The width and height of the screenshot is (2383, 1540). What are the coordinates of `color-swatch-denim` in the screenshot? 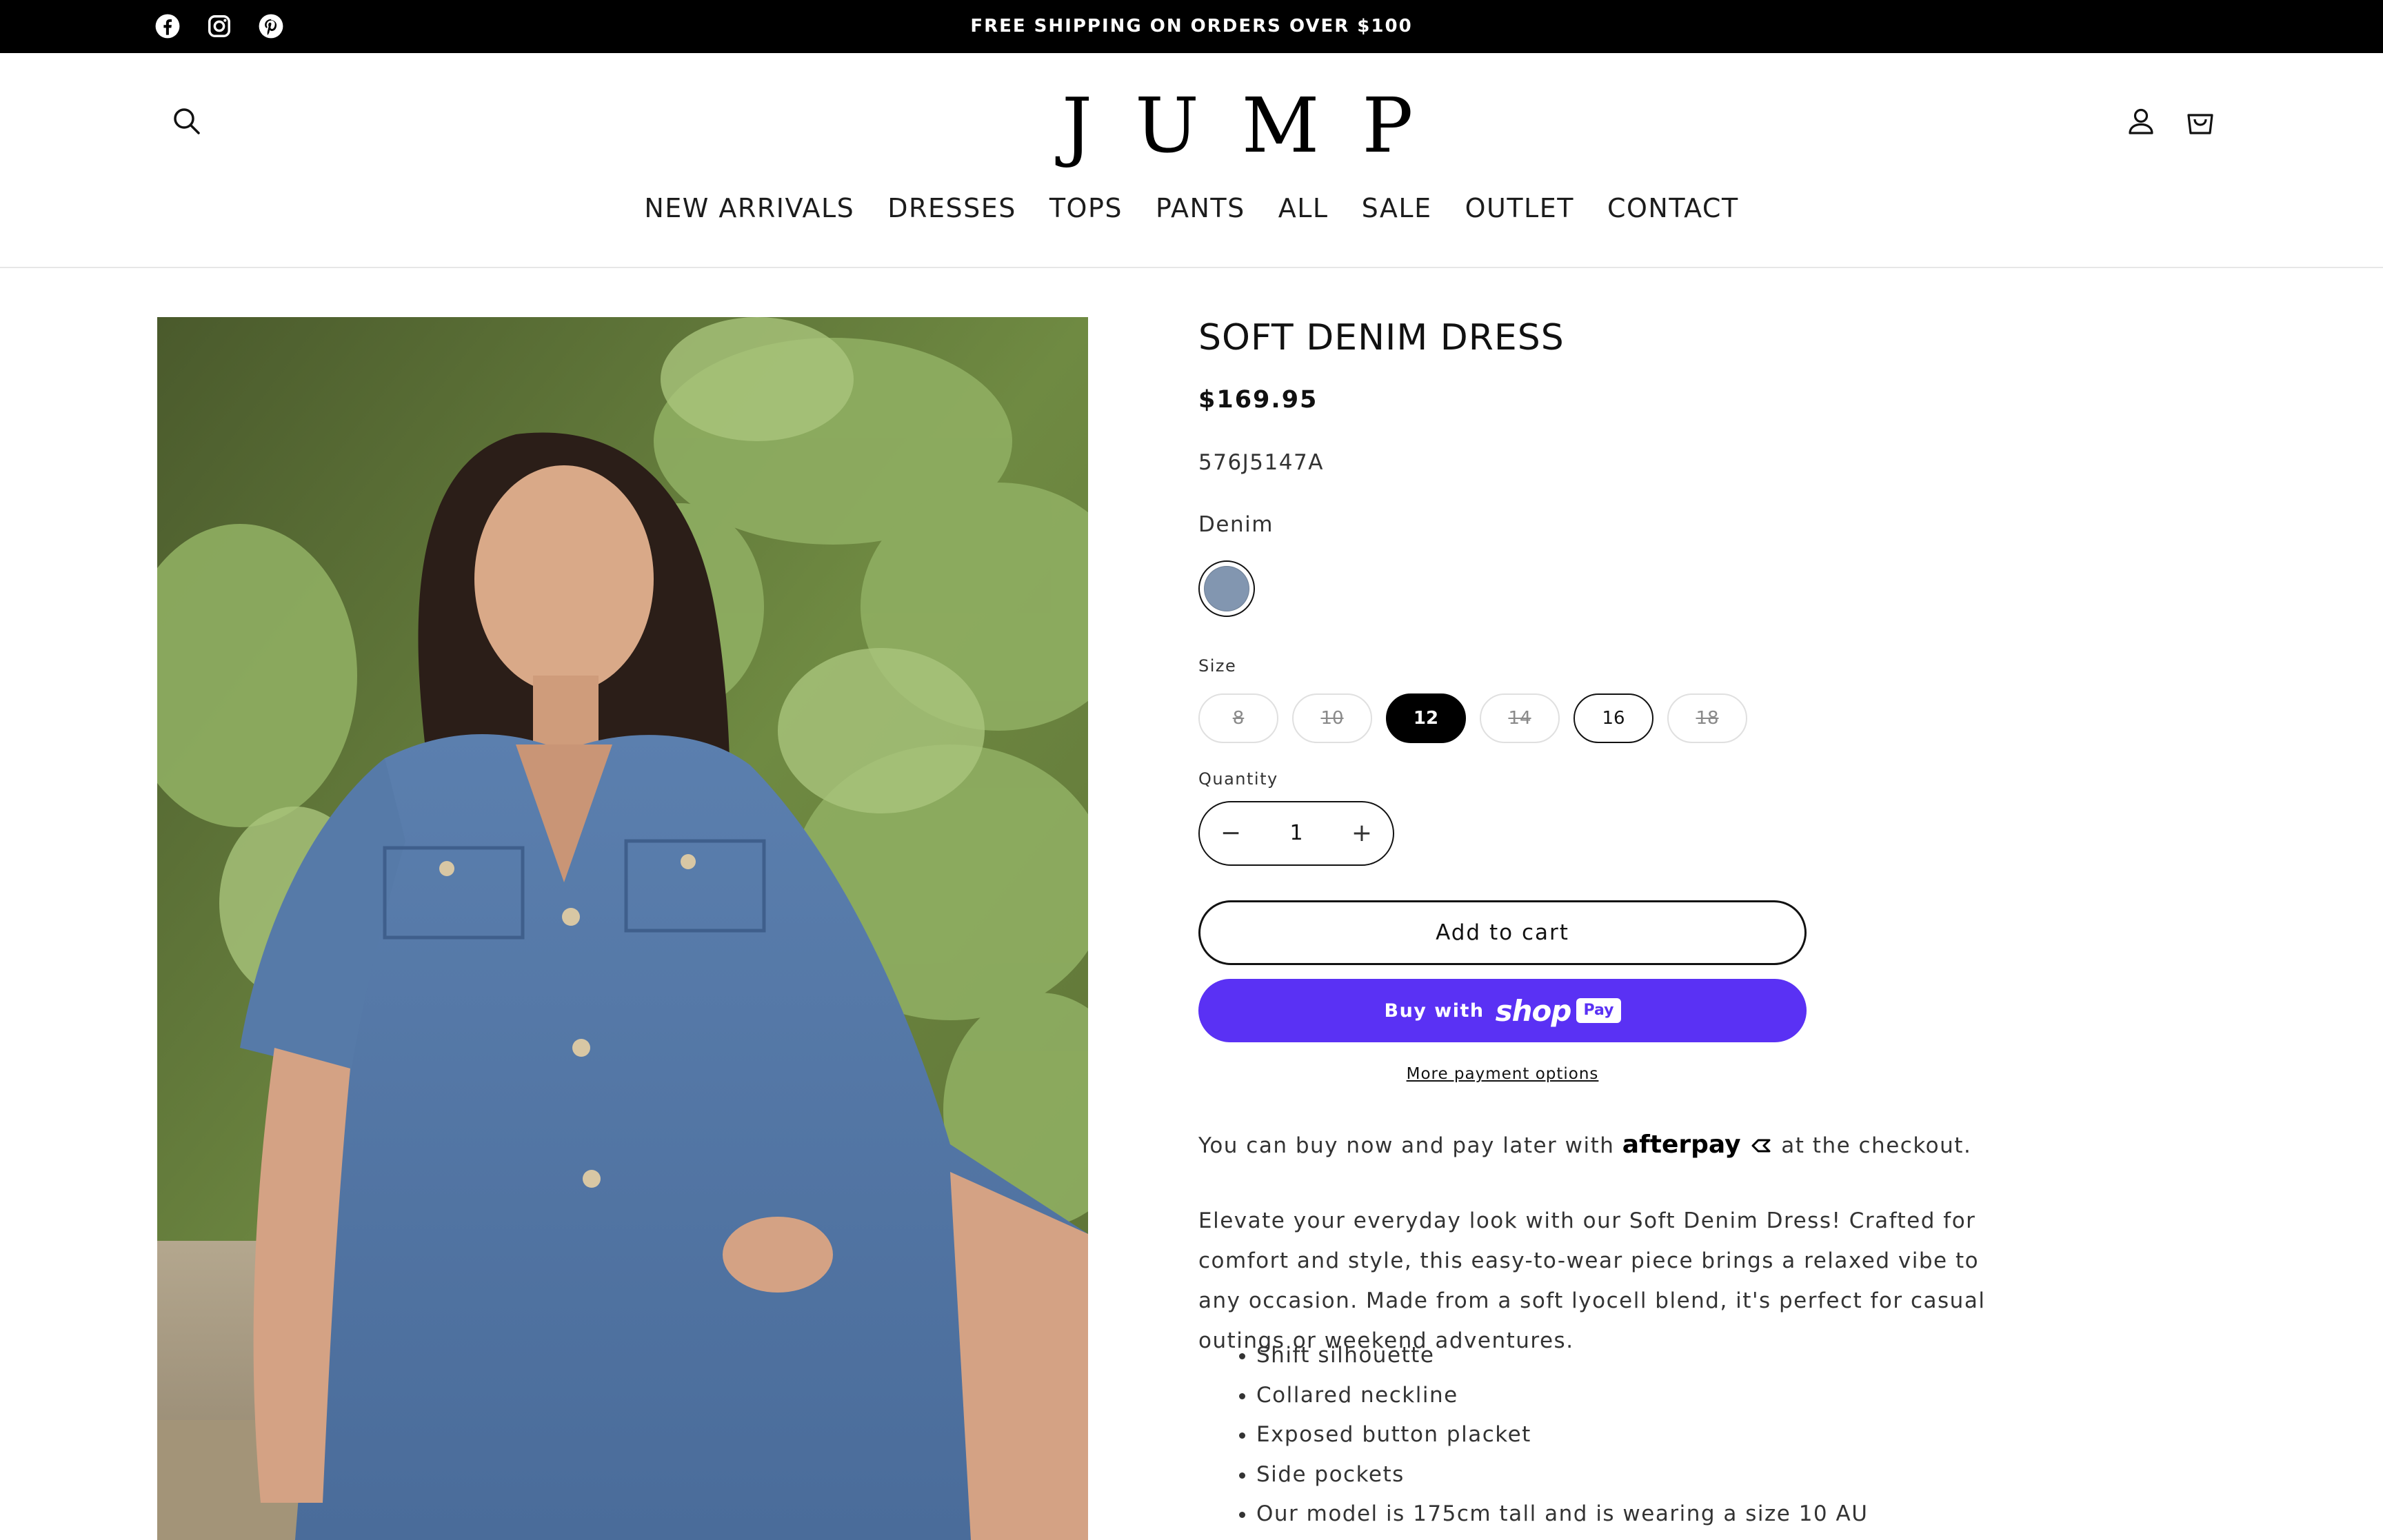 It's located at (1226, 589).